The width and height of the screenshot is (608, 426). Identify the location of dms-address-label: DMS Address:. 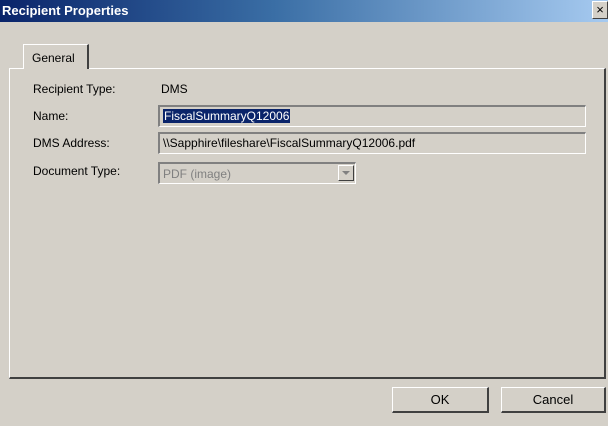
(71, 143).